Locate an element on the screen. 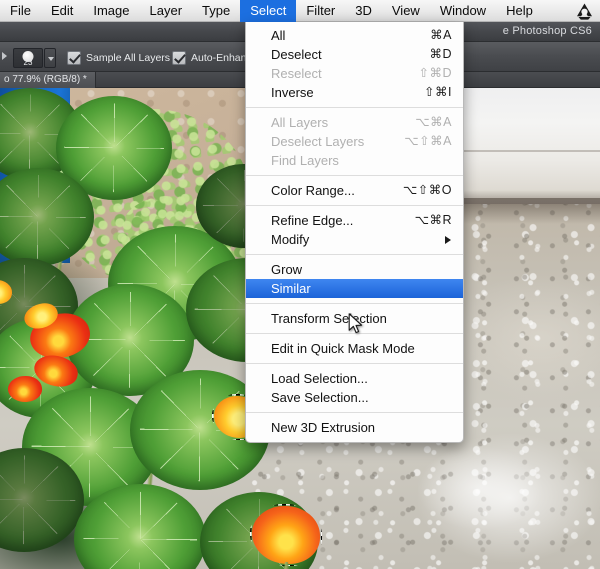 The width and height of the screenshot is (600, 569). menu-item-deselect-layers: Deselect Layers ⌥⇧⌘A is located at coordinates (354, 141).